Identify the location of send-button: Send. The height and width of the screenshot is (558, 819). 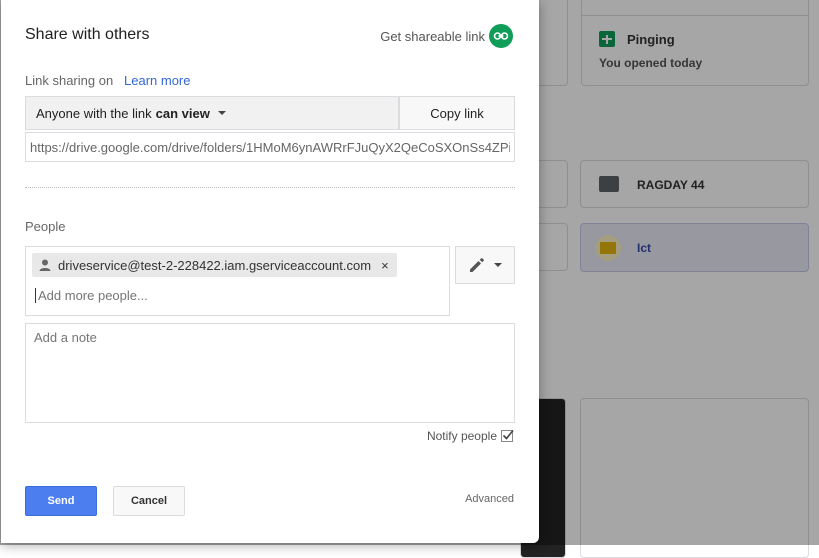
(61, 501).